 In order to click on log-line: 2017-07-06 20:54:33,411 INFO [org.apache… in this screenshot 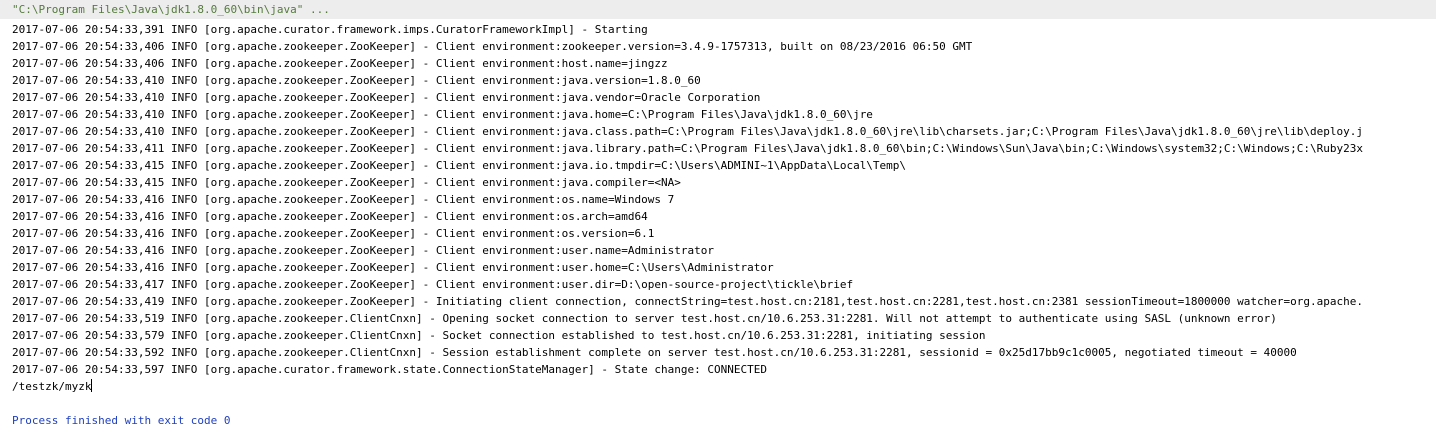, I will do `click(688, 148)`.